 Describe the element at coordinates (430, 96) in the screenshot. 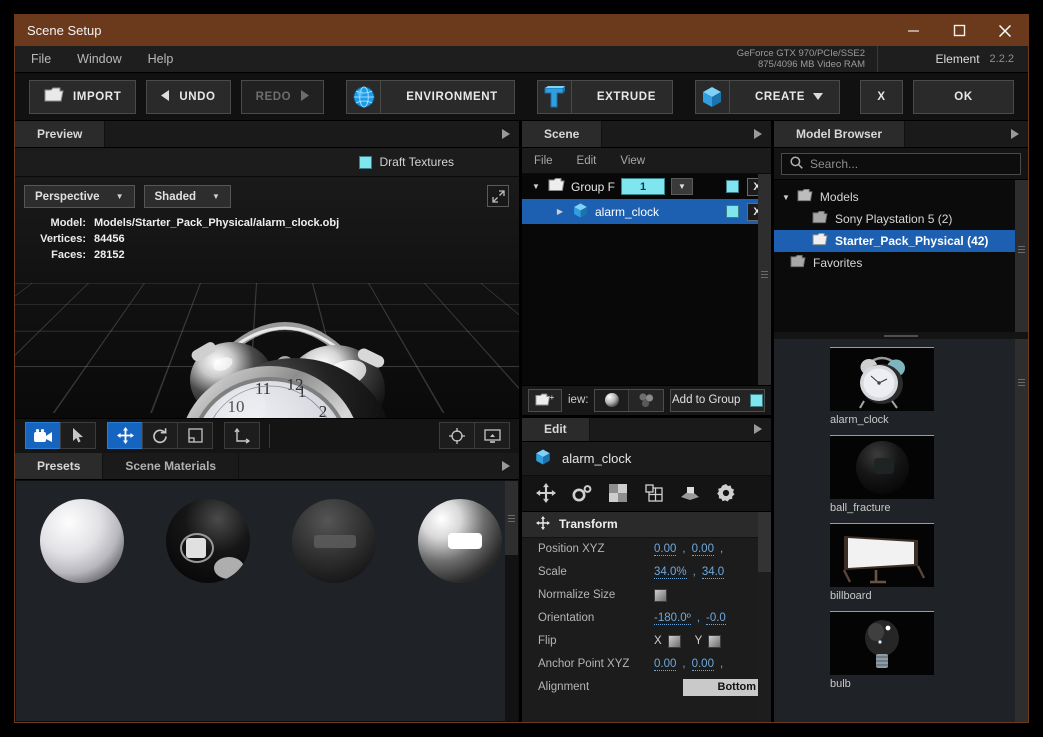

I see `environment-button: ENVIRONMENT` at that location.